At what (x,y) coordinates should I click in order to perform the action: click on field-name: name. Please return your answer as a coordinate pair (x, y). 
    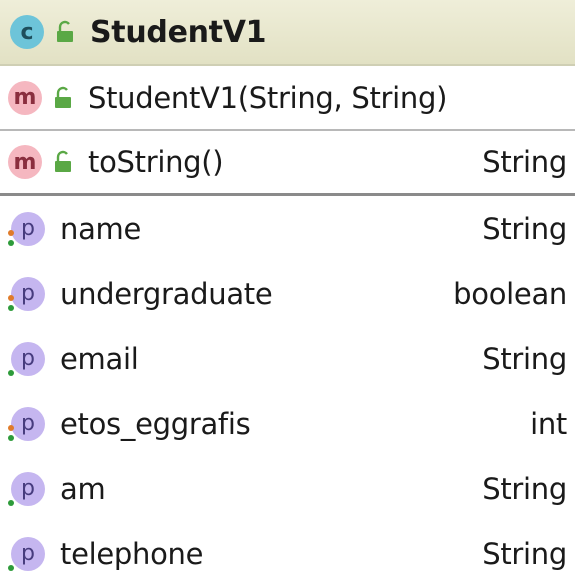
    Looking at the image, I should click on (101, 228).